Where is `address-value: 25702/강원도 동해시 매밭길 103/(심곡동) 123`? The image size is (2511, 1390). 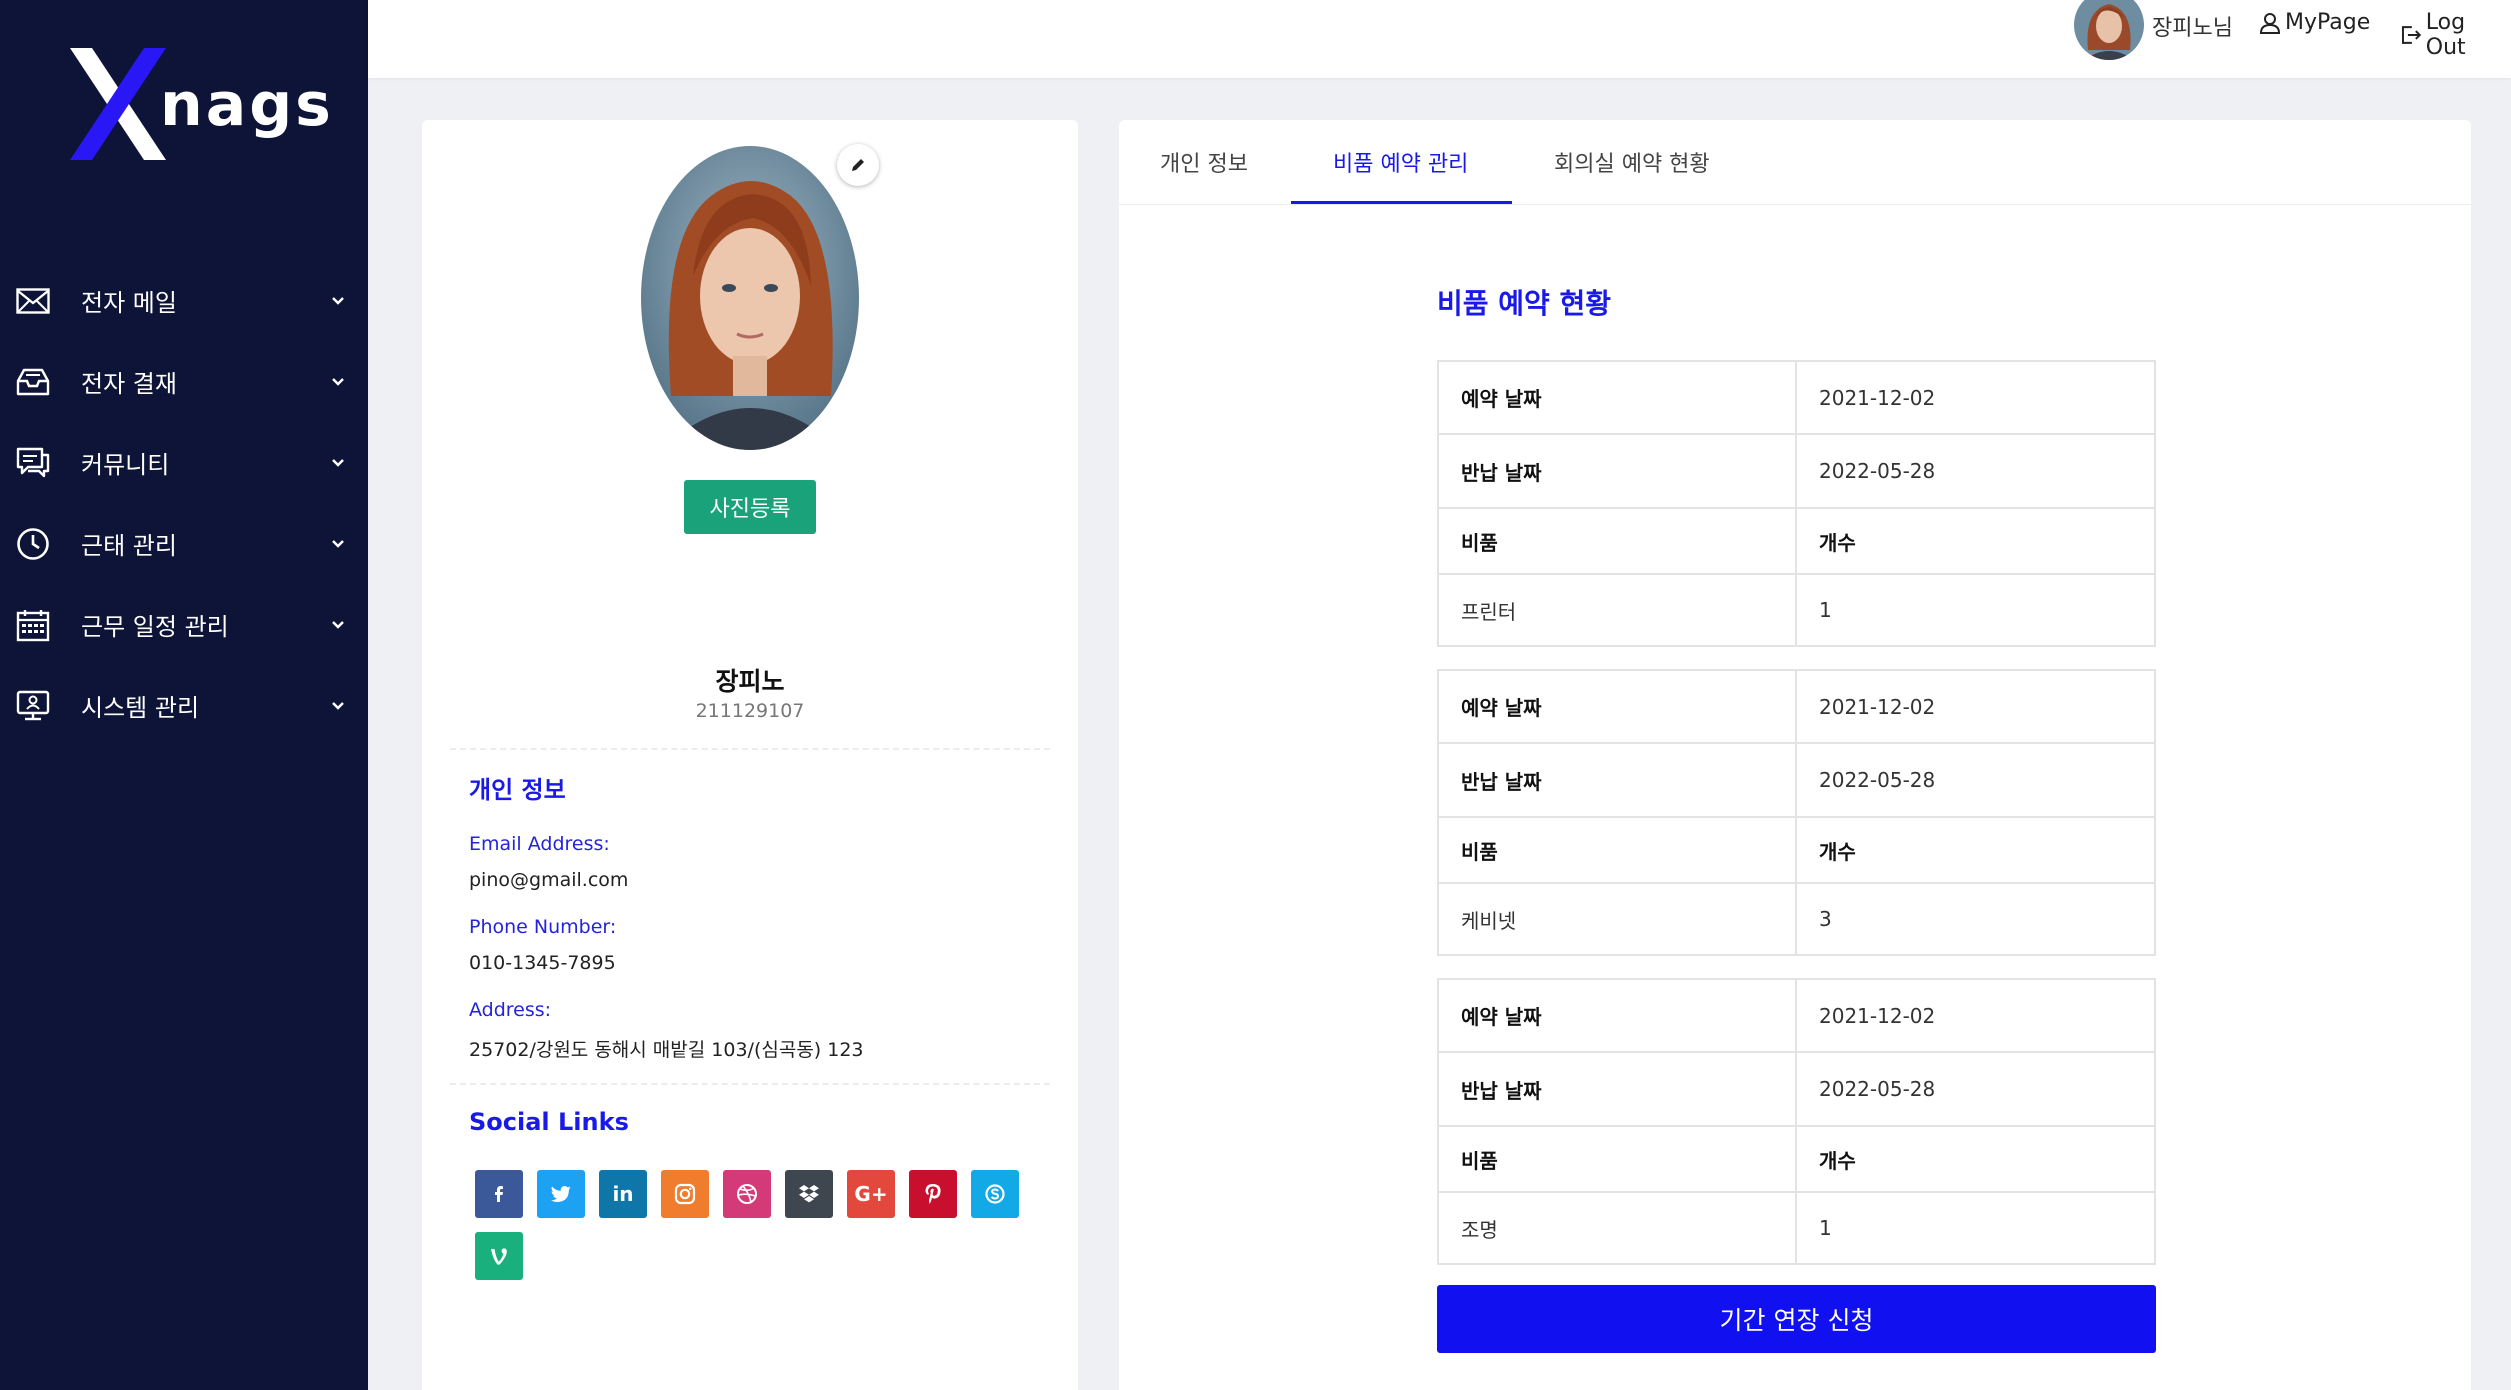 address-value: 25702/강원도 동해시 매밭길 103/(심곡동) 123 is located at coordinates (666, 1050).